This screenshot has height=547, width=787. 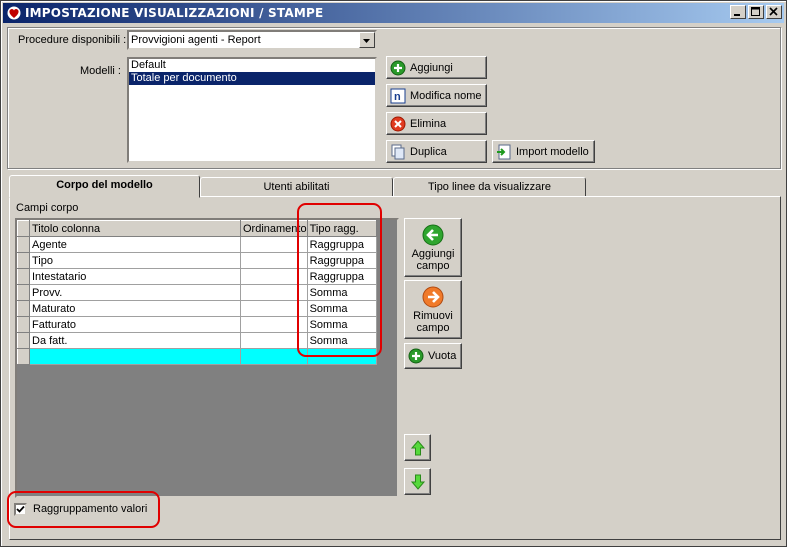 I want to click on close-icon, so click(x=773, y=11).